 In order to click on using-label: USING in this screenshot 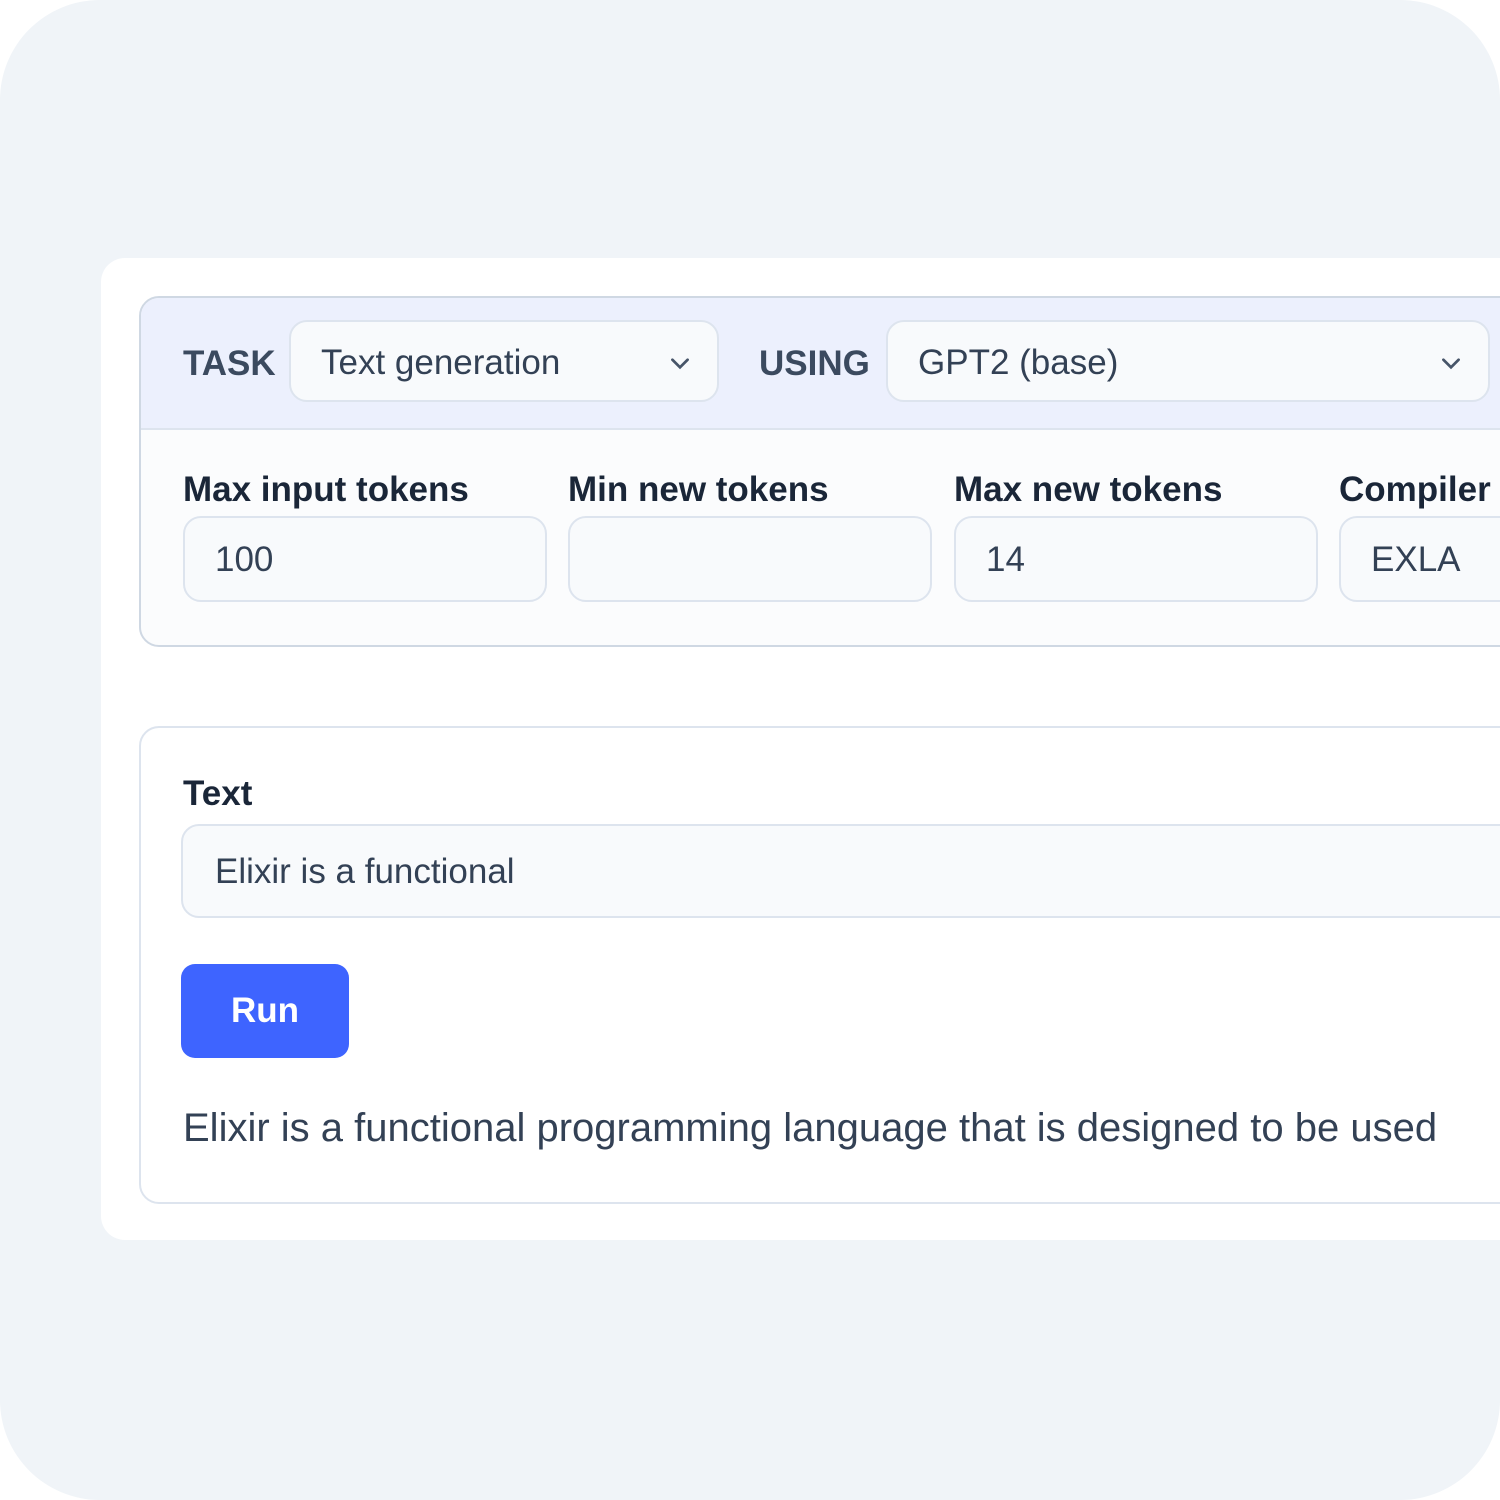, I will do `click(814, 363)`.